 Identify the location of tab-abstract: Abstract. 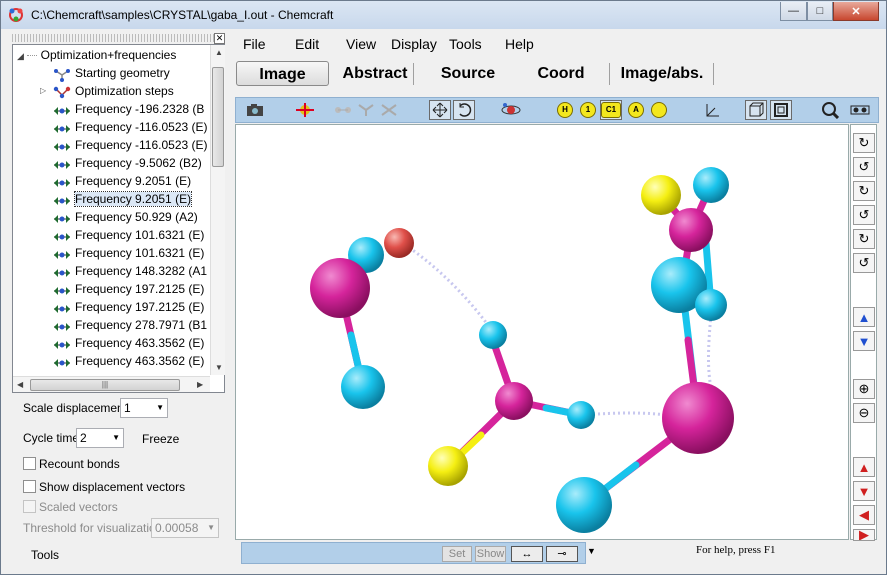
(375, 73).